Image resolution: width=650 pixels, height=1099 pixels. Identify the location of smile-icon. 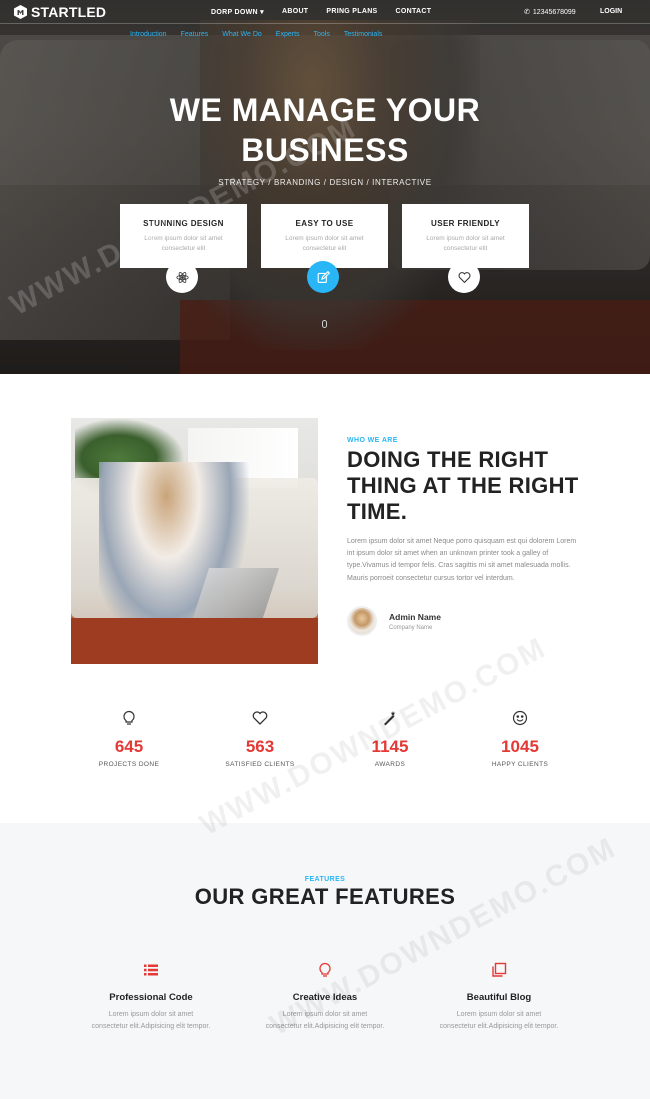
(520, 718).